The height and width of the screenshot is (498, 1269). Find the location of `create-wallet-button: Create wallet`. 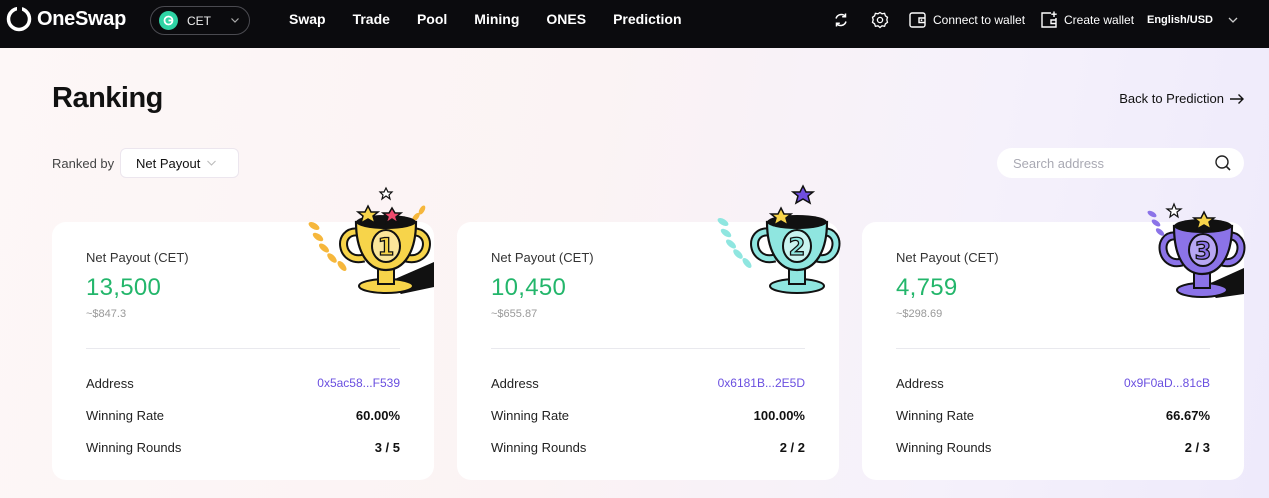

create-wallet-button: Create wallet is located at coordinates (1086, 20).